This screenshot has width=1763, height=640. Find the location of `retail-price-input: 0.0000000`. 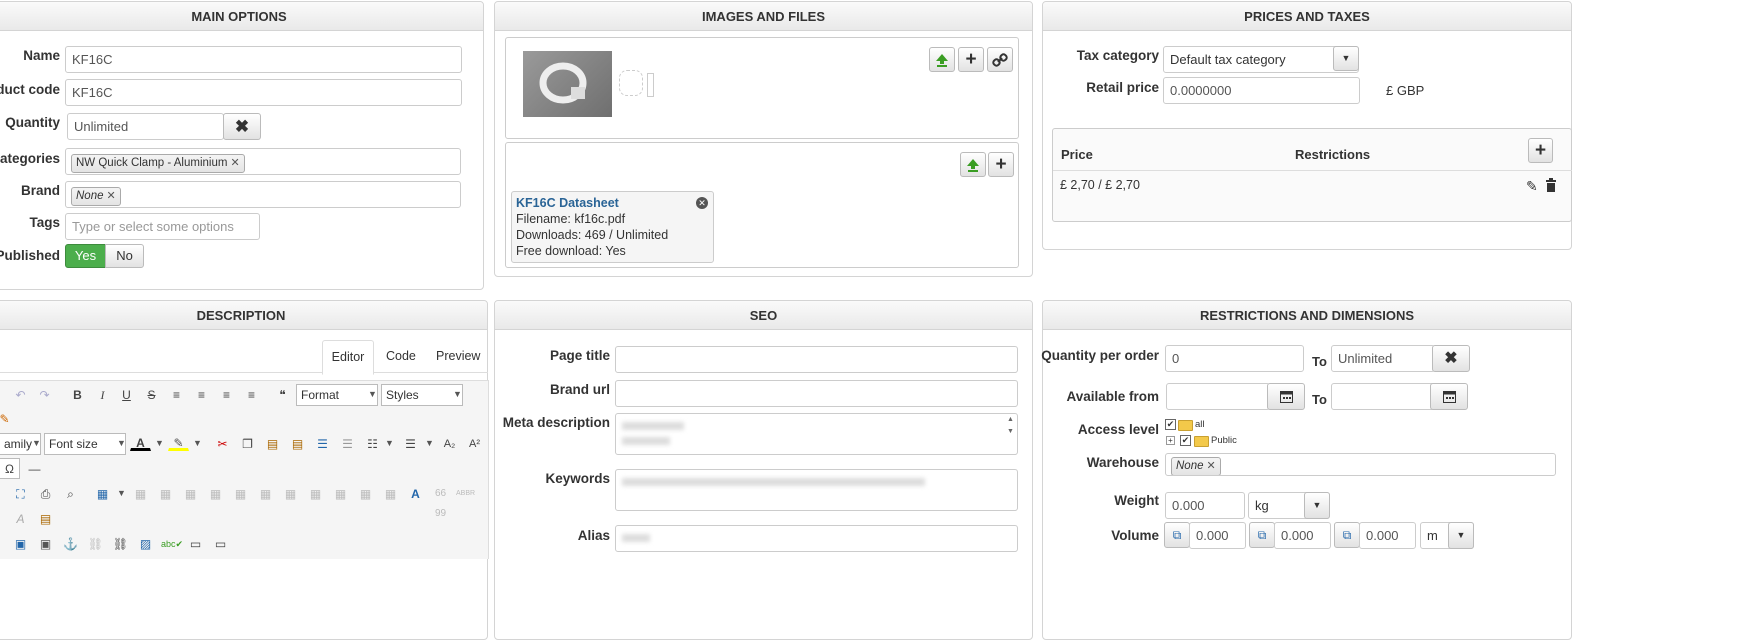

retail-price-input: 0.0000000 is located at coordinates (1261, 90).